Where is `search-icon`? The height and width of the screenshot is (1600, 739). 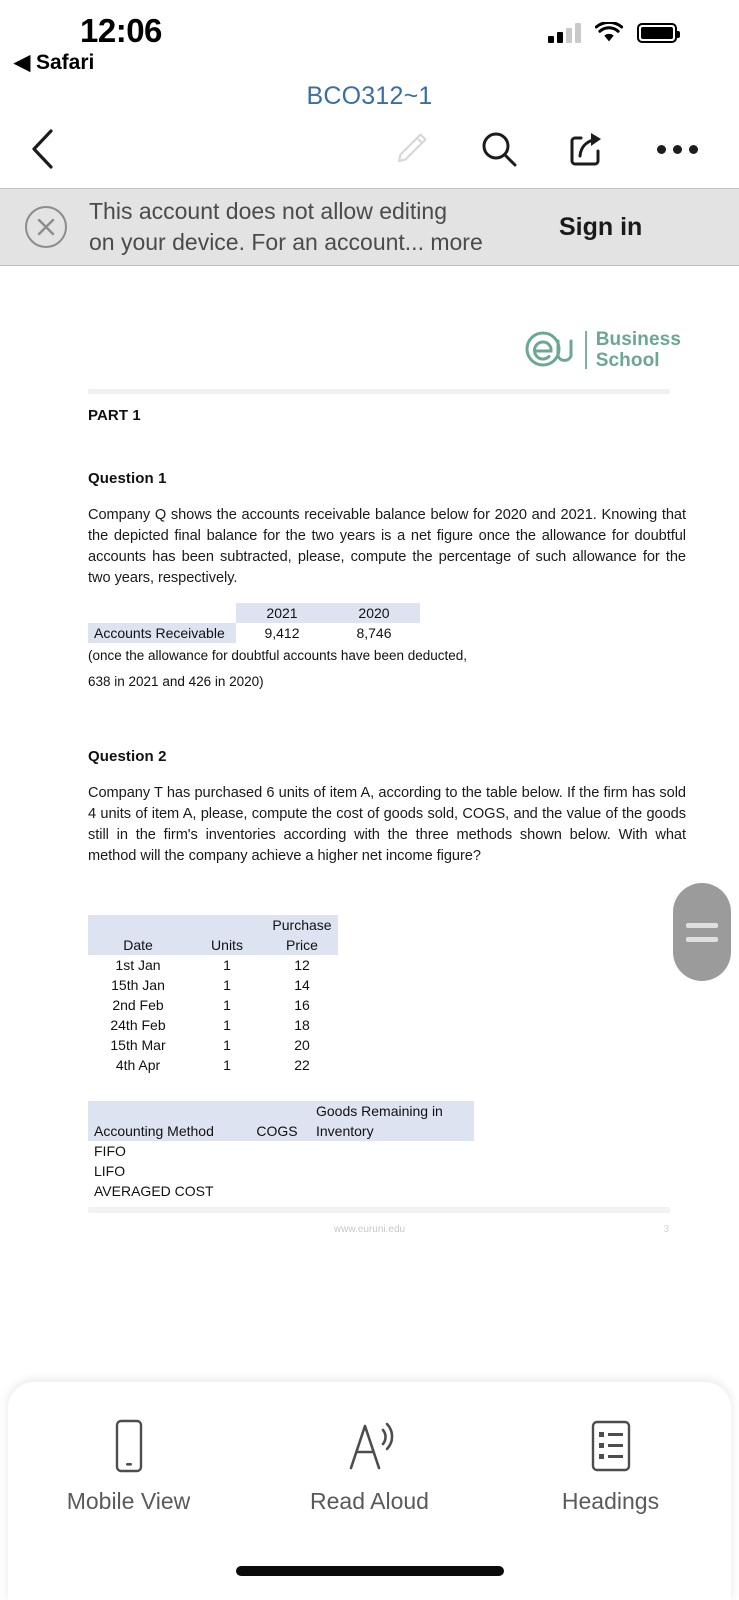 search-icon is located at coordinates (499, 149).